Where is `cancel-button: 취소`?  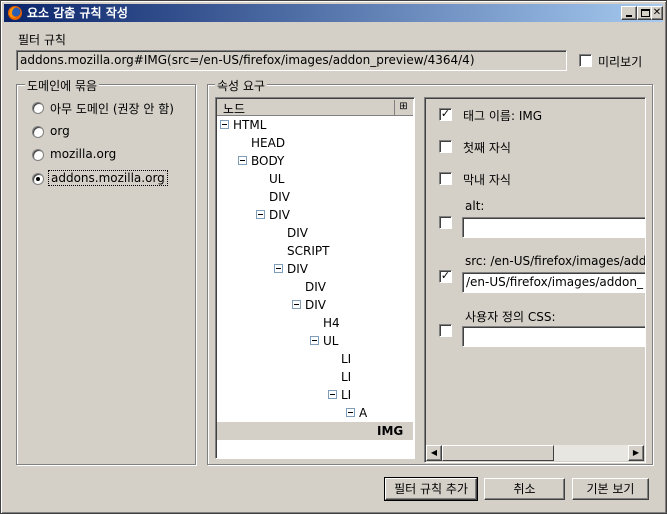
cancel-button: 취소 is located at coordinates (524, 489).